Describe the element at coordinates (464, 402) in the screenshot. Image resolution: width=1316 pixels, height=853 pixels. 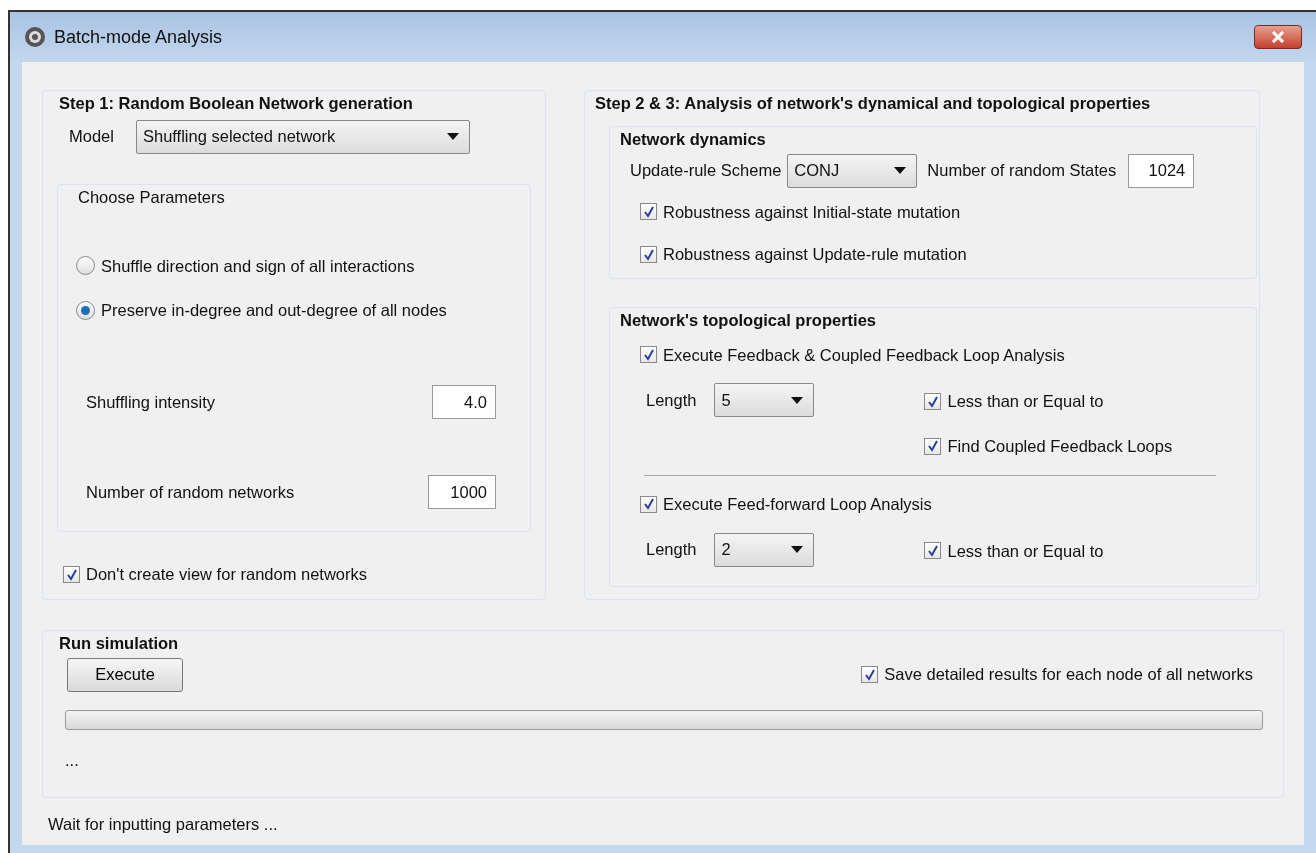
I see `input-field: 4.0` at that location.